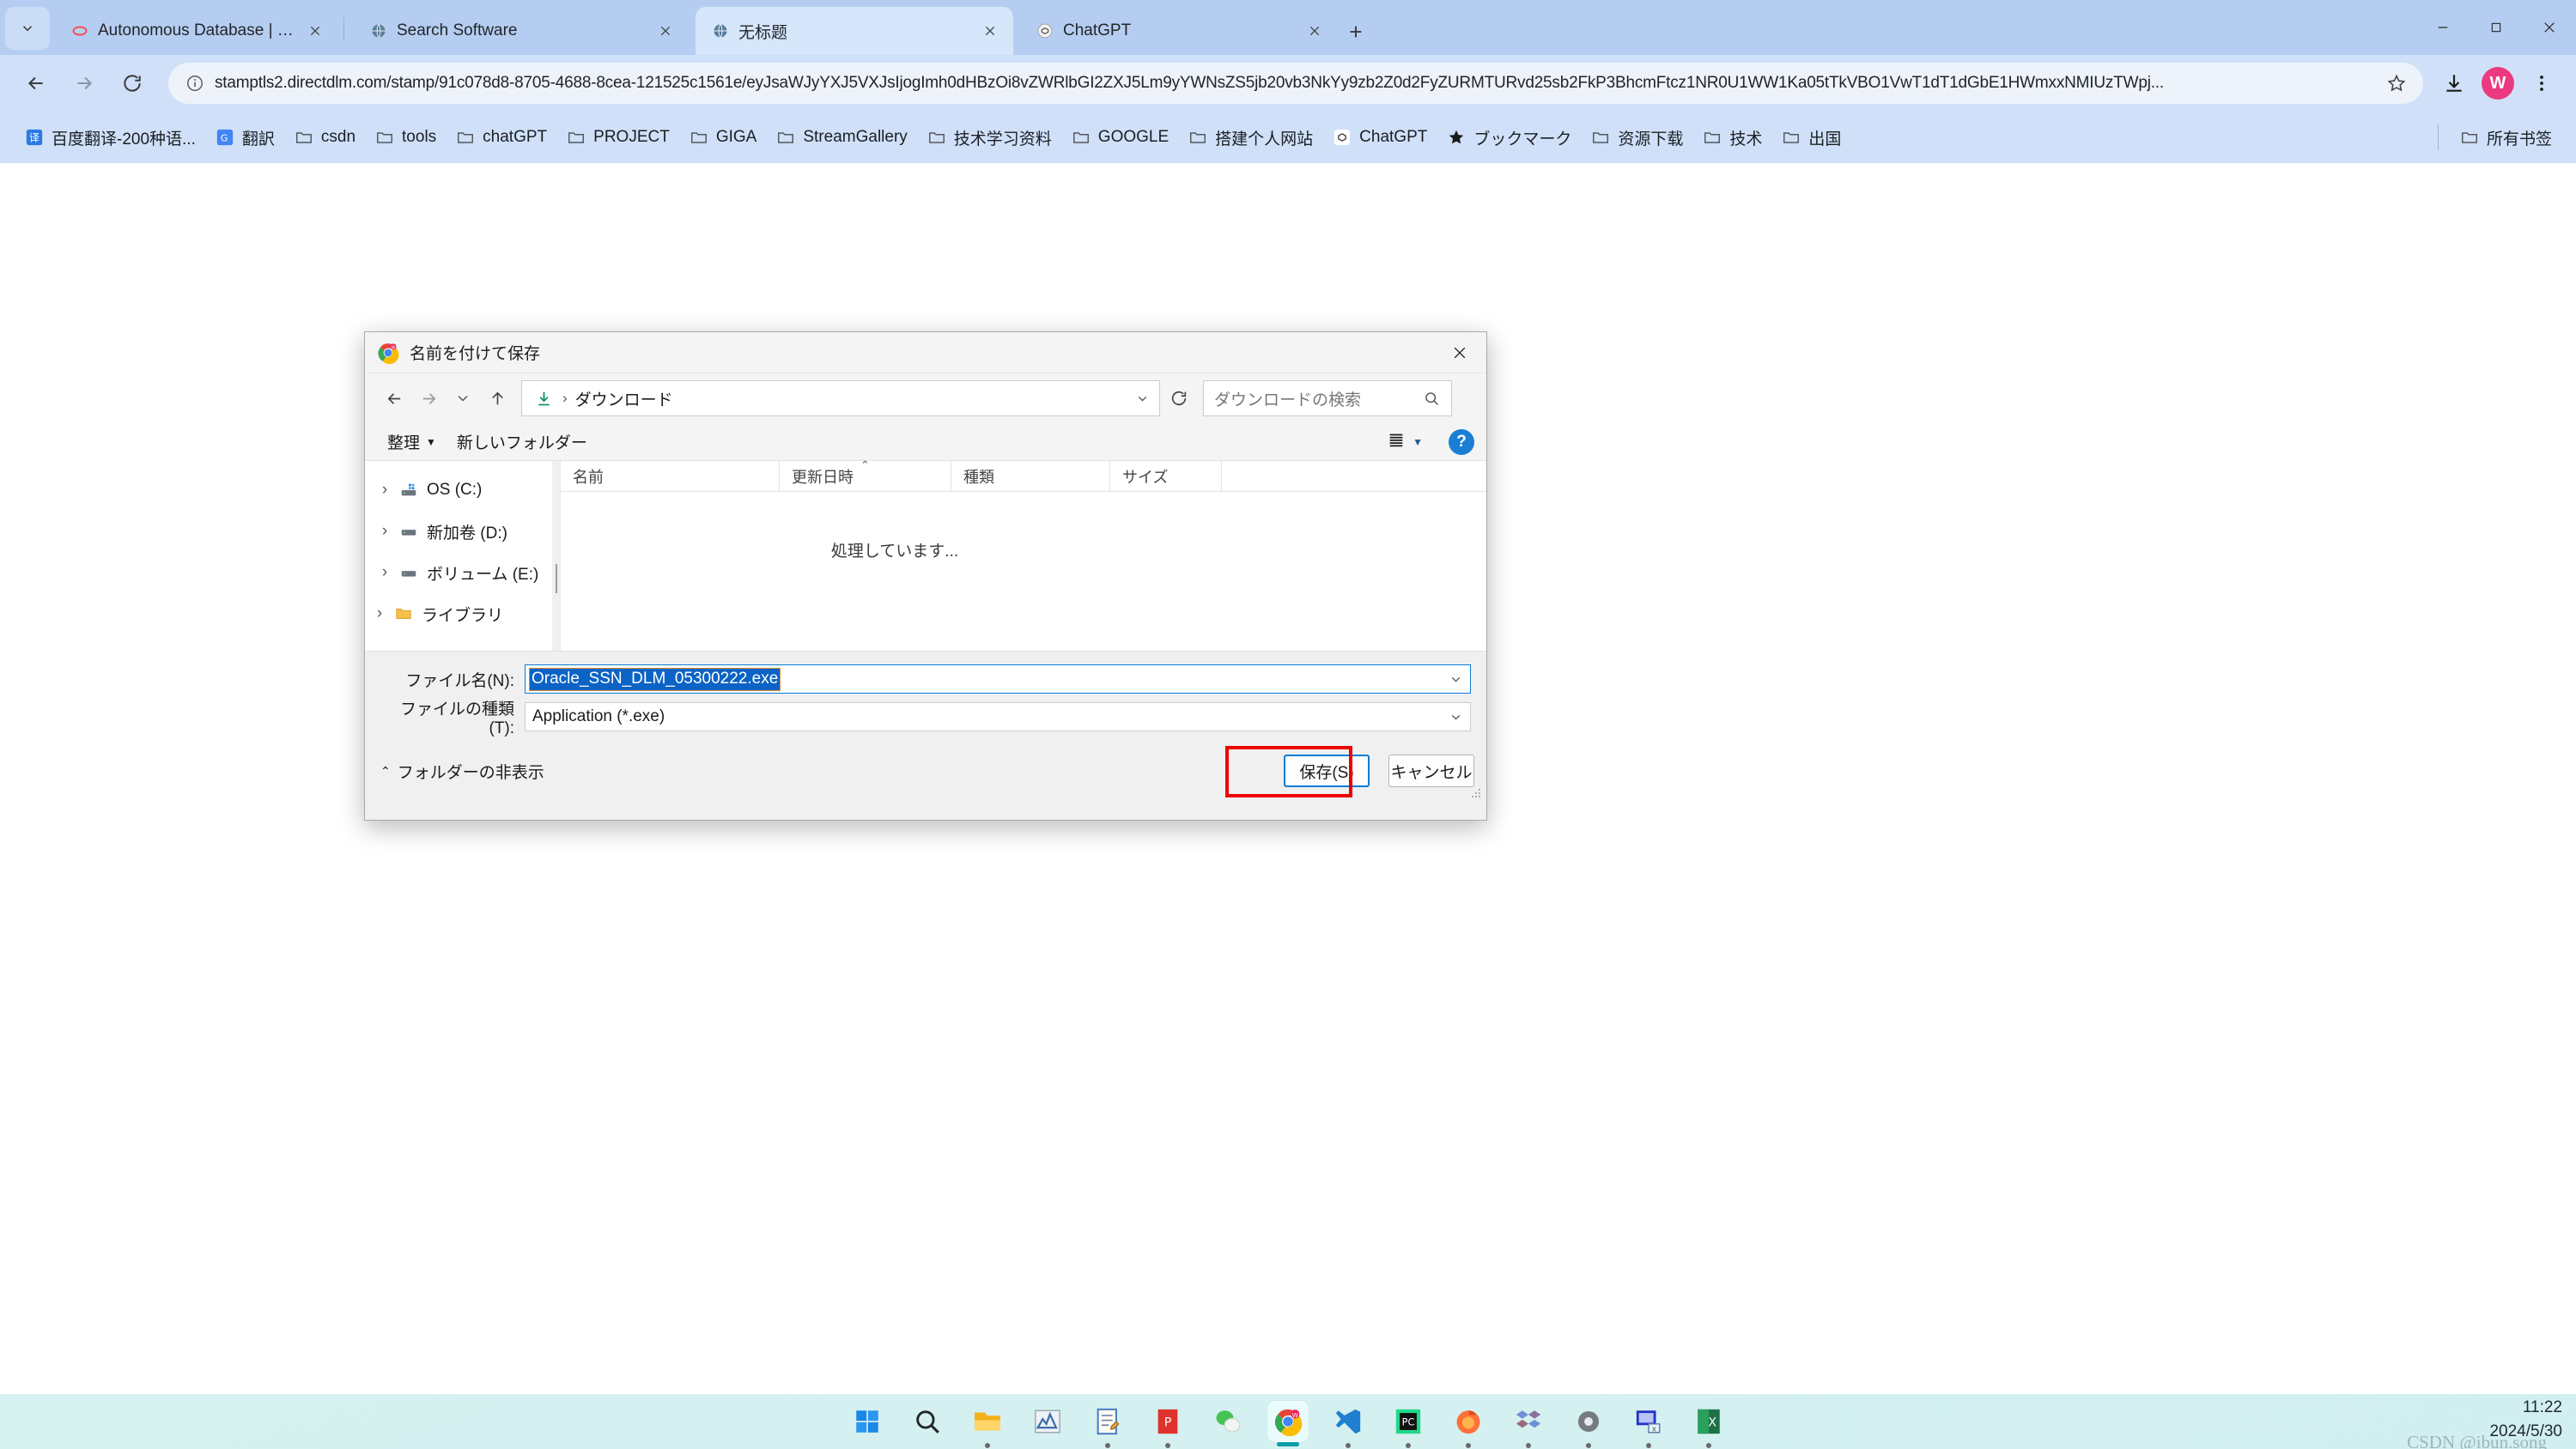  What do you see at coordinates (928, 1421) in the screenshot?
I see `taskbar-search-button` at bounding box center [928, 1421].